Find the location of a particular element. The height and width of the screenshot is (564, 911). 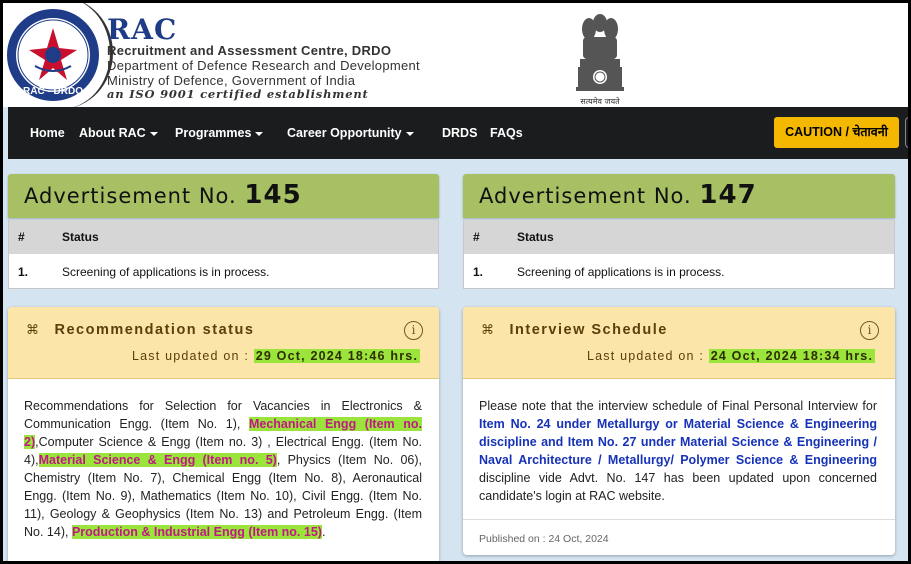

nav-career-label: Career Opportunity is located at coordinates (344, 133).